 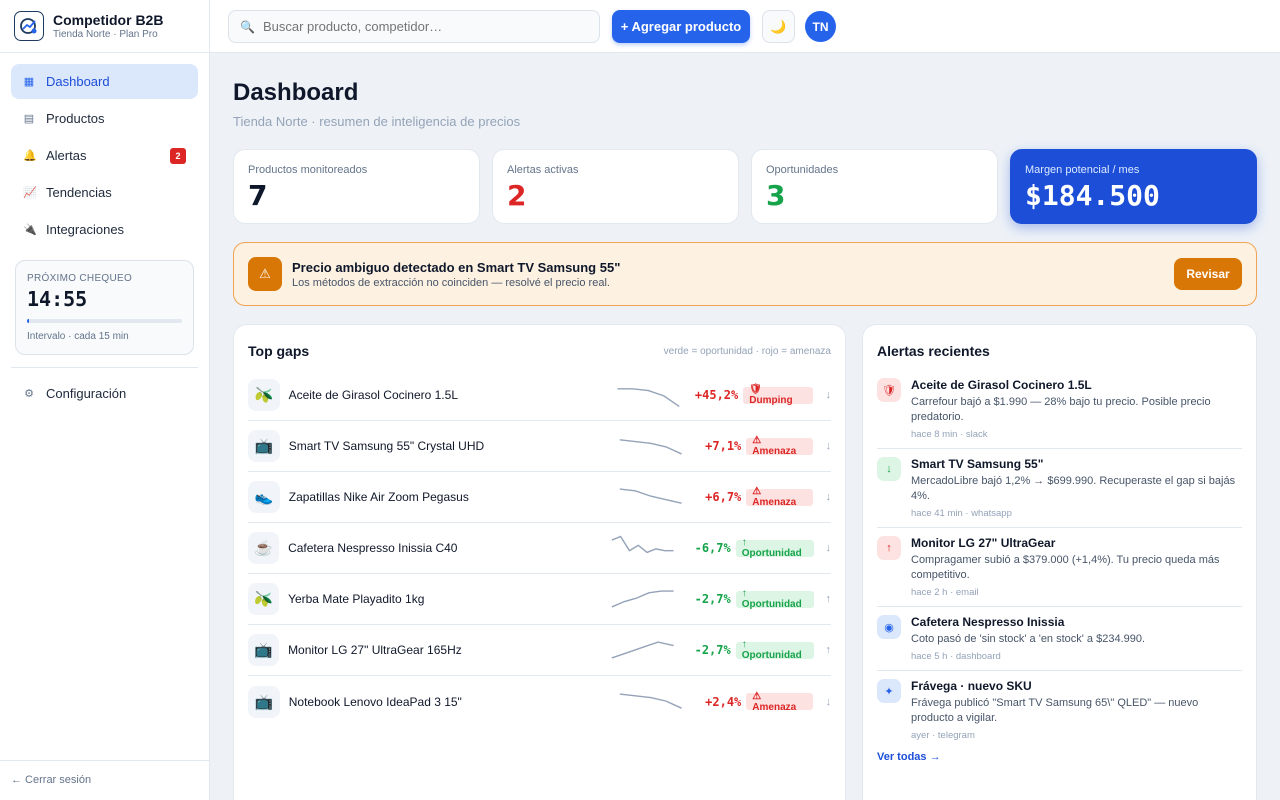 I want to click on logout-link: ← Cerrar sesión, so click(x=105, y=780).